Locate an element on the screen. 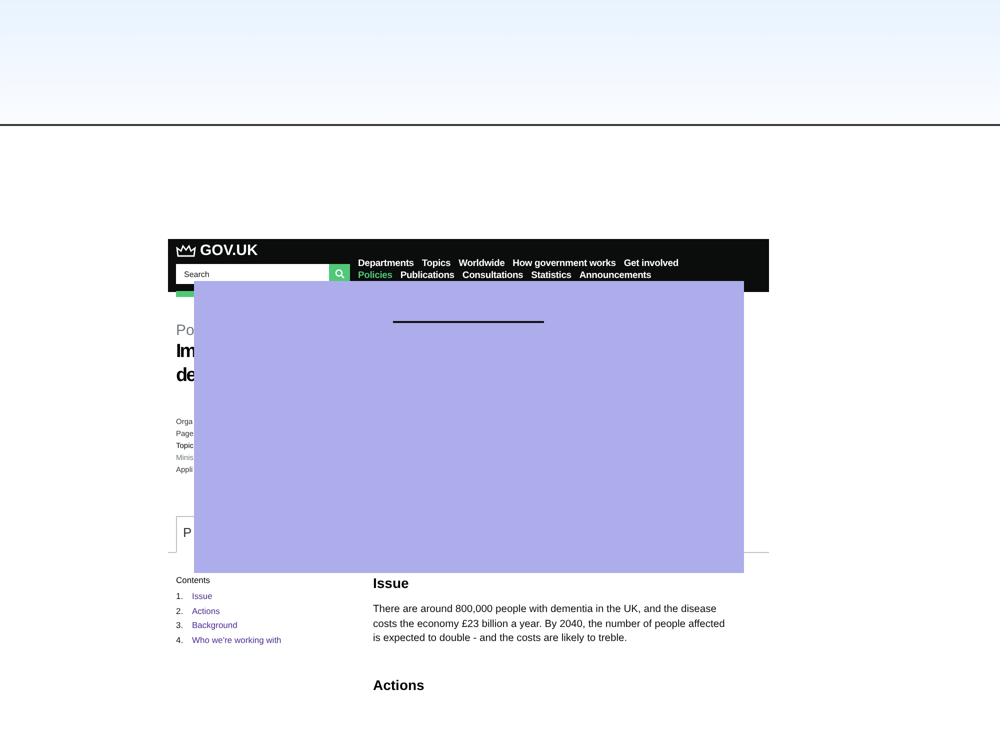 This screenshot has width=1000, height=750. item-number: 2. is located at coordinates (180, 611).